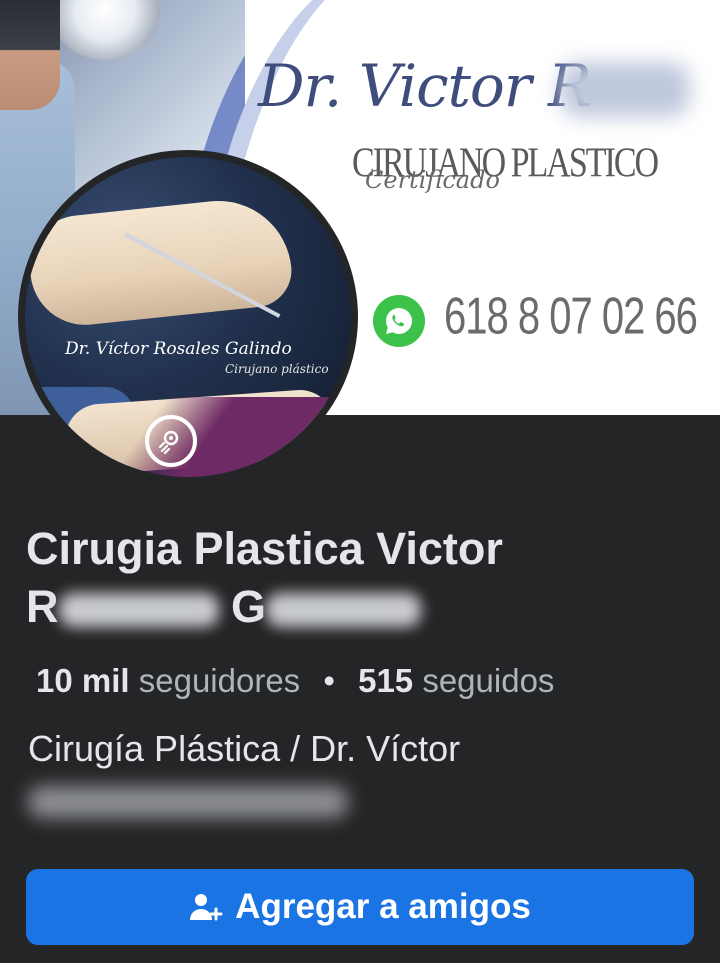 Image resolution: width=720 pixels, height=963 pixels. What do you see at coordinates (625, 89) in the screenshot?
I see `cover-name-redaction` at bounding box center [625, 89].